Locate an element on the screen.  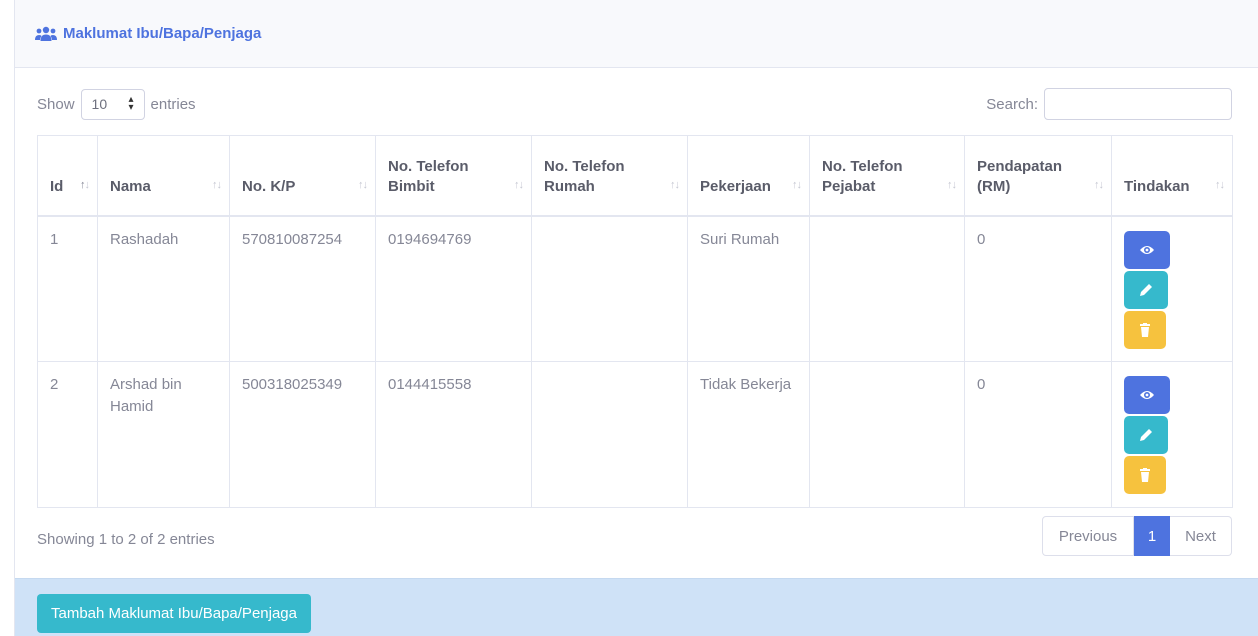
add-parent-button: Tambah Maklumat Ibu/Bapa/Penjaga is located at coordinates (174, 613).